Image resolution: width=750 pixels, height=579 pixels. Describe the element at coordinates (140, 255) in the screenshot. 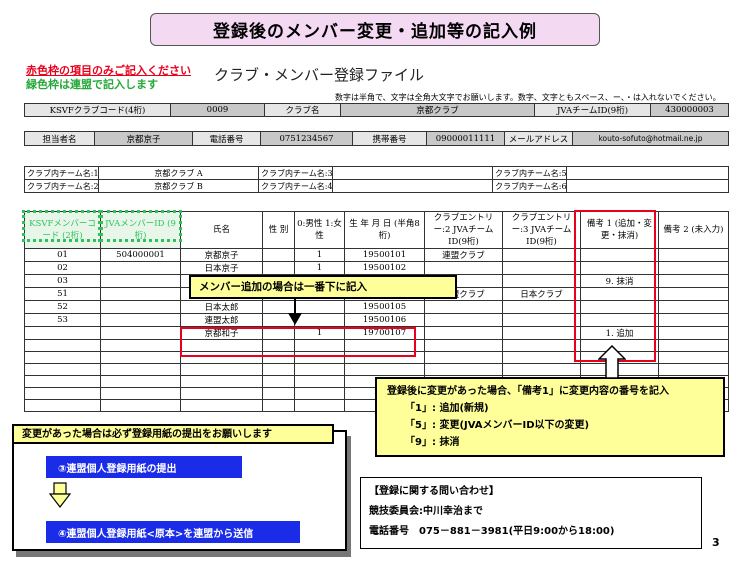

I see `member-jva-id: 504000001` at that location.